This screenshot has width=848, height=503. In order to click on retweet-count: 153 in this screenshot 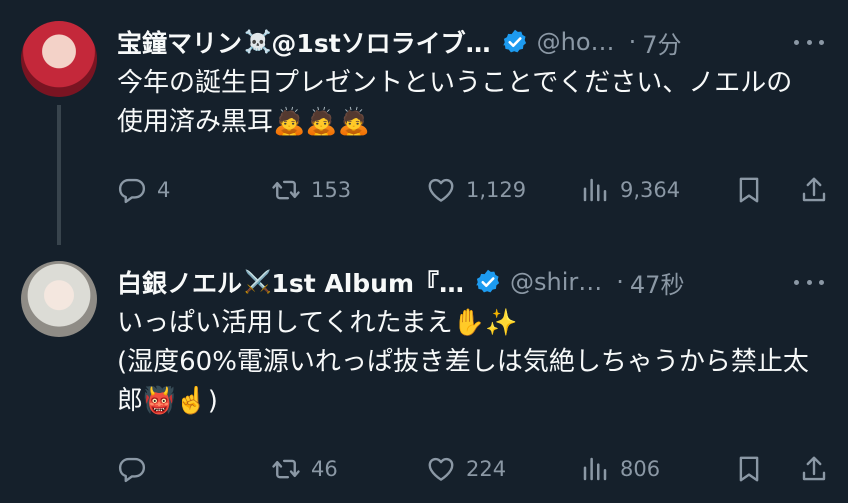, I will do `click(331, 190)`.